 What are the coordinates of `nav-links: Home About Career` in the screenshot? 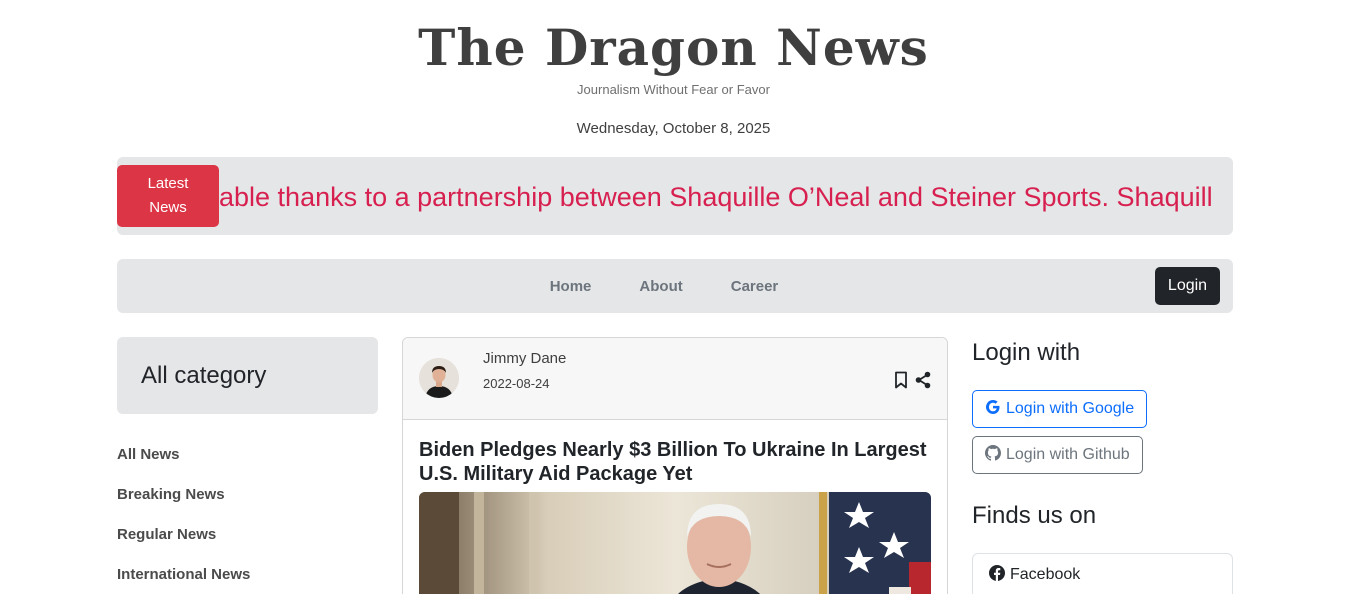 It's located at (675, 286).